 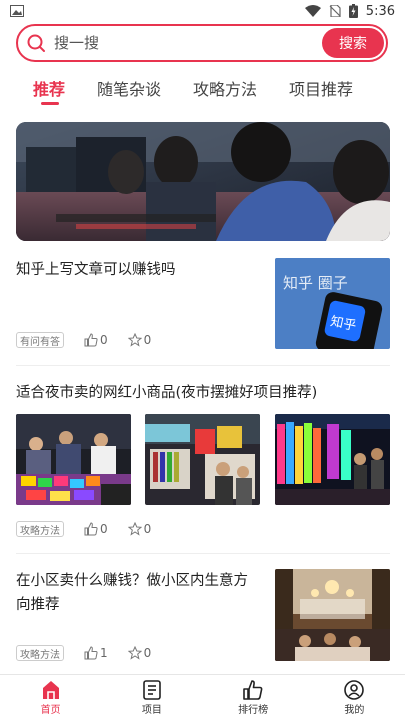 What do you see at coordinates (132, 593) in the screenshot?
I see `article-title: 在小区卖什么赚钱？做小区内生意方向推荐` at bounding box center [132, 593].